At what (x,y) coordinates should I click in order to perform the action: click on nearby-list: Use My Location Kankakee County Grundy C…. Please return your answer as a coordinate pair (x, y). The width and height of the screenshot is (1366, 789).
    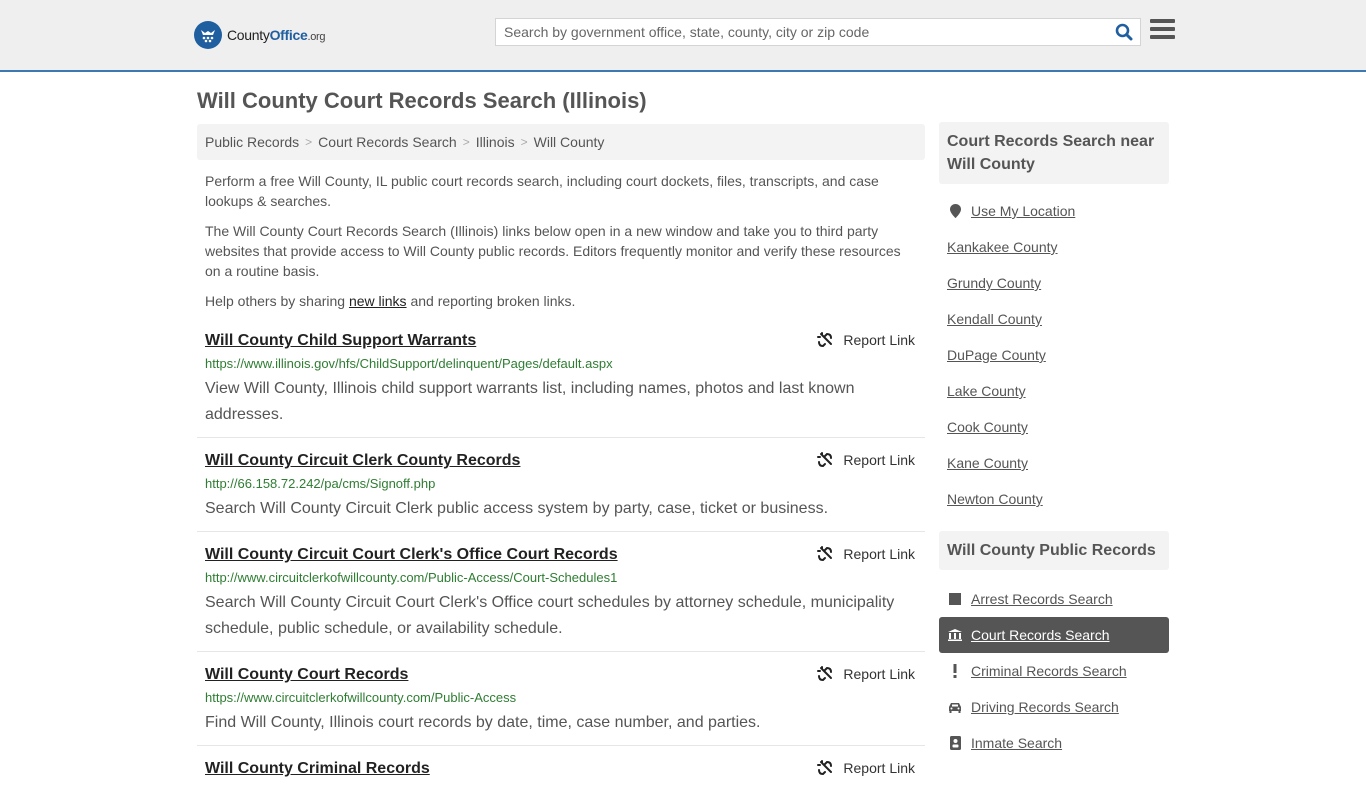
    Looking at the image, I should click on (1054, 356).